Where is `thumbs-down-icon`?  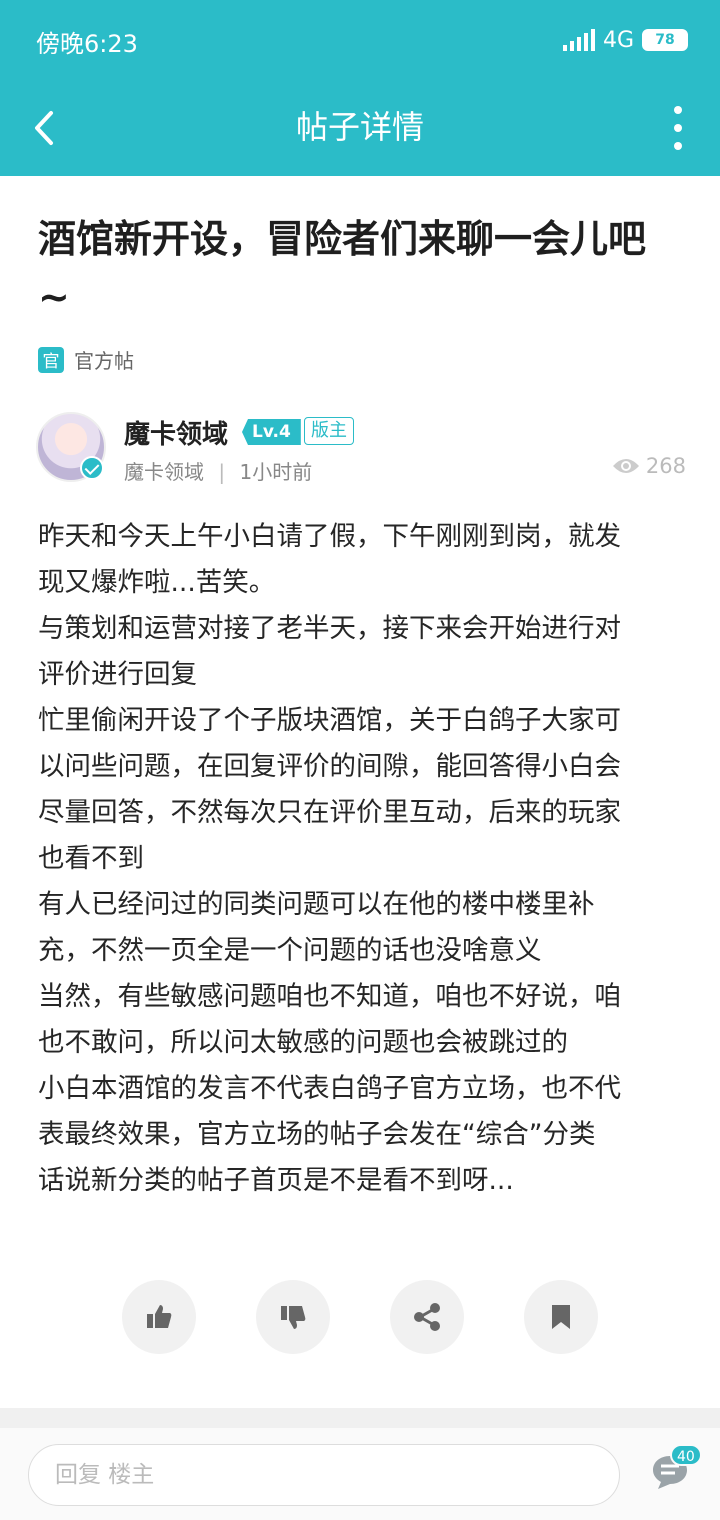 thumbs-down-icon is located at coordinates (293, 1317).